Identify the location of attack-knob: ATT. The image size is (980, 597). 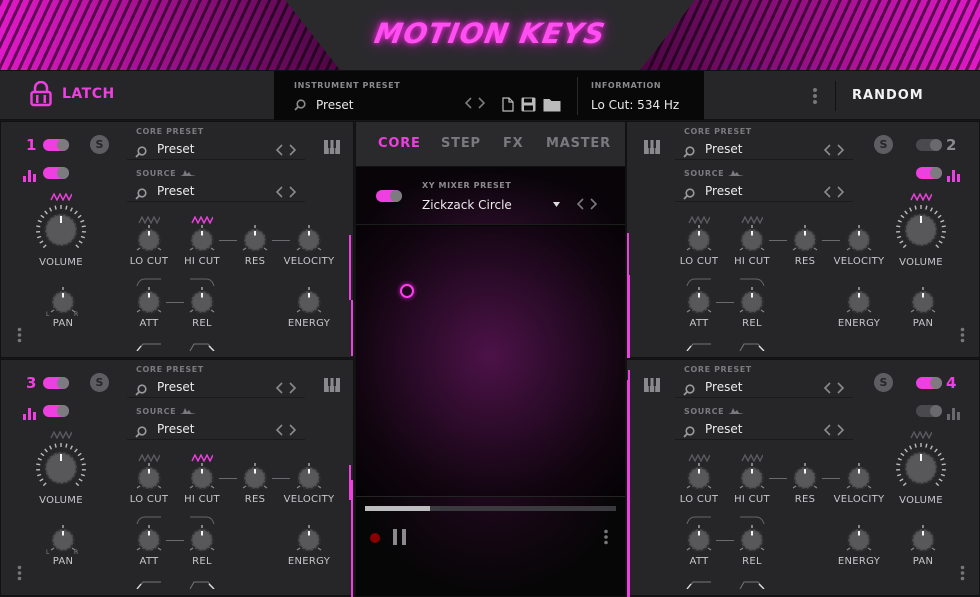
(149, 308).